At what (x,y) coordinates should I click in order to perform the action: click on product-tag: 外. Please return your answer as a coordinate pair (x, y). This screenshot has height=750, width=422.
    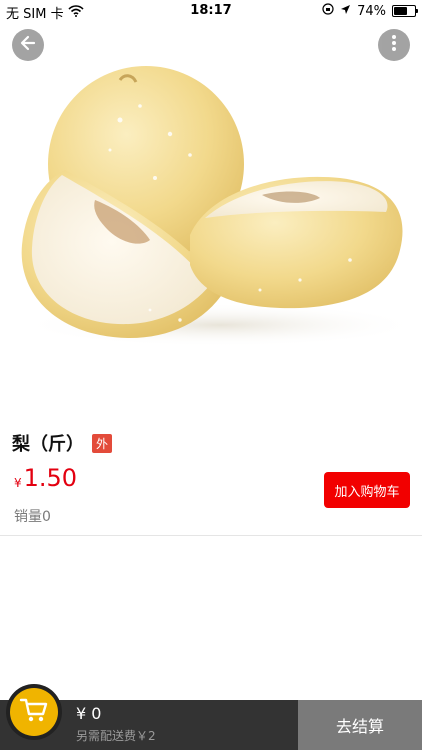
    Looking at the image, I should click on (102, 443).